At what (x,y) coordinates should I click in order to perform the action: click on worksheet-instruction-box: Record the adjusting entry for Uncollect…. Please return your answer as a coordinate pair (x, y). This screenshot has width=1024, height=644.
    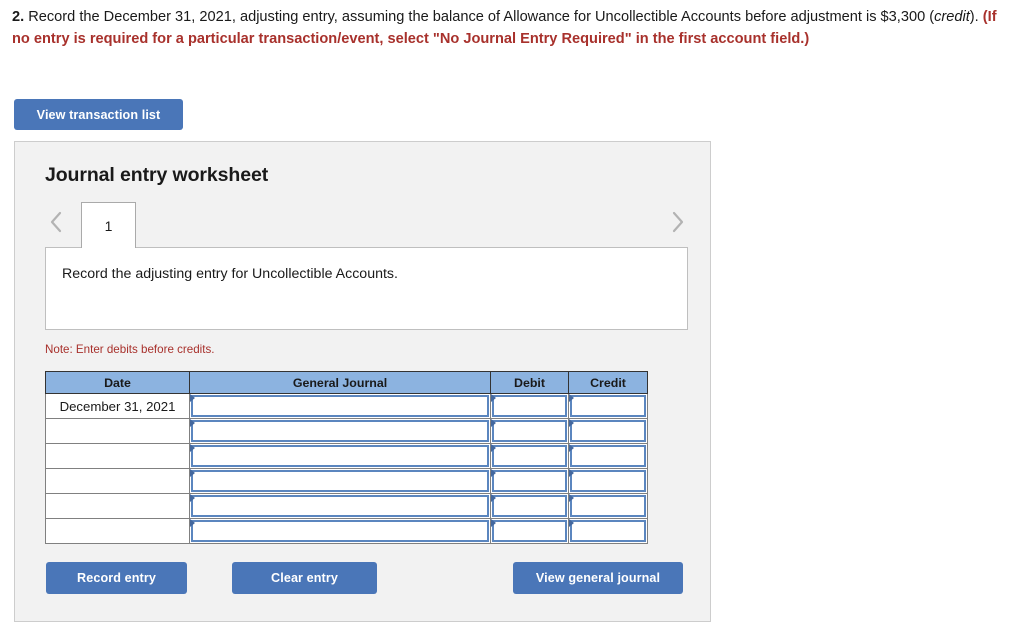
    Looking at the image, I should click on (366, 288).